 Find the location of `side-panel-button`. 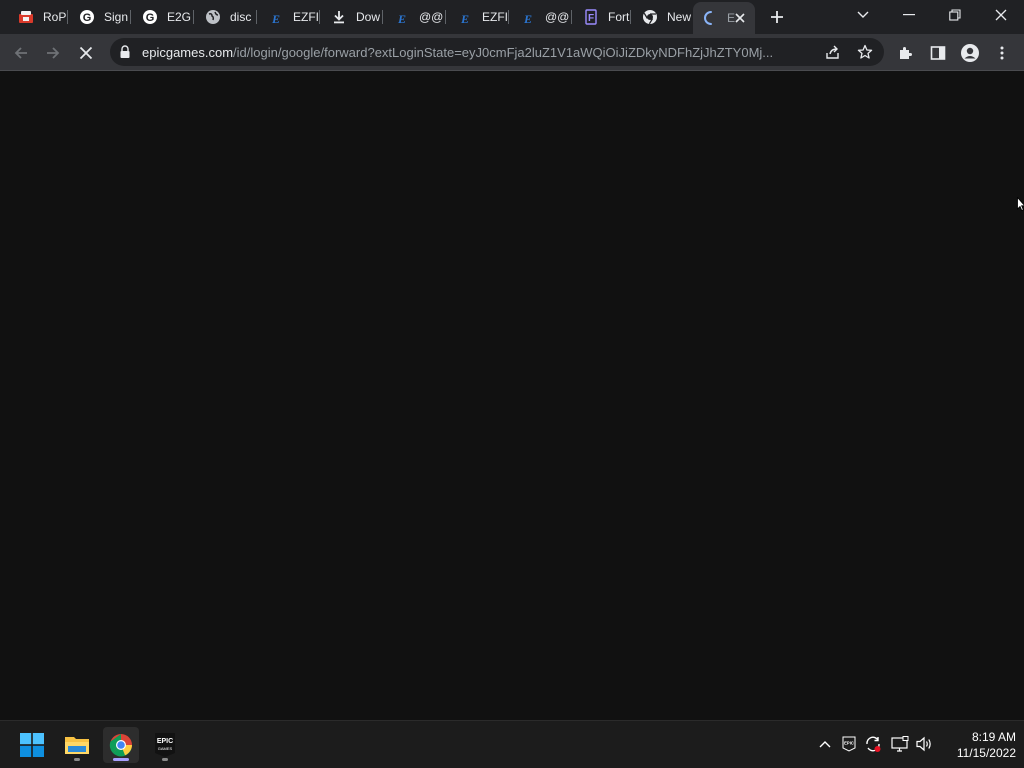

side-panel-button is located at coordinates (938, 53).